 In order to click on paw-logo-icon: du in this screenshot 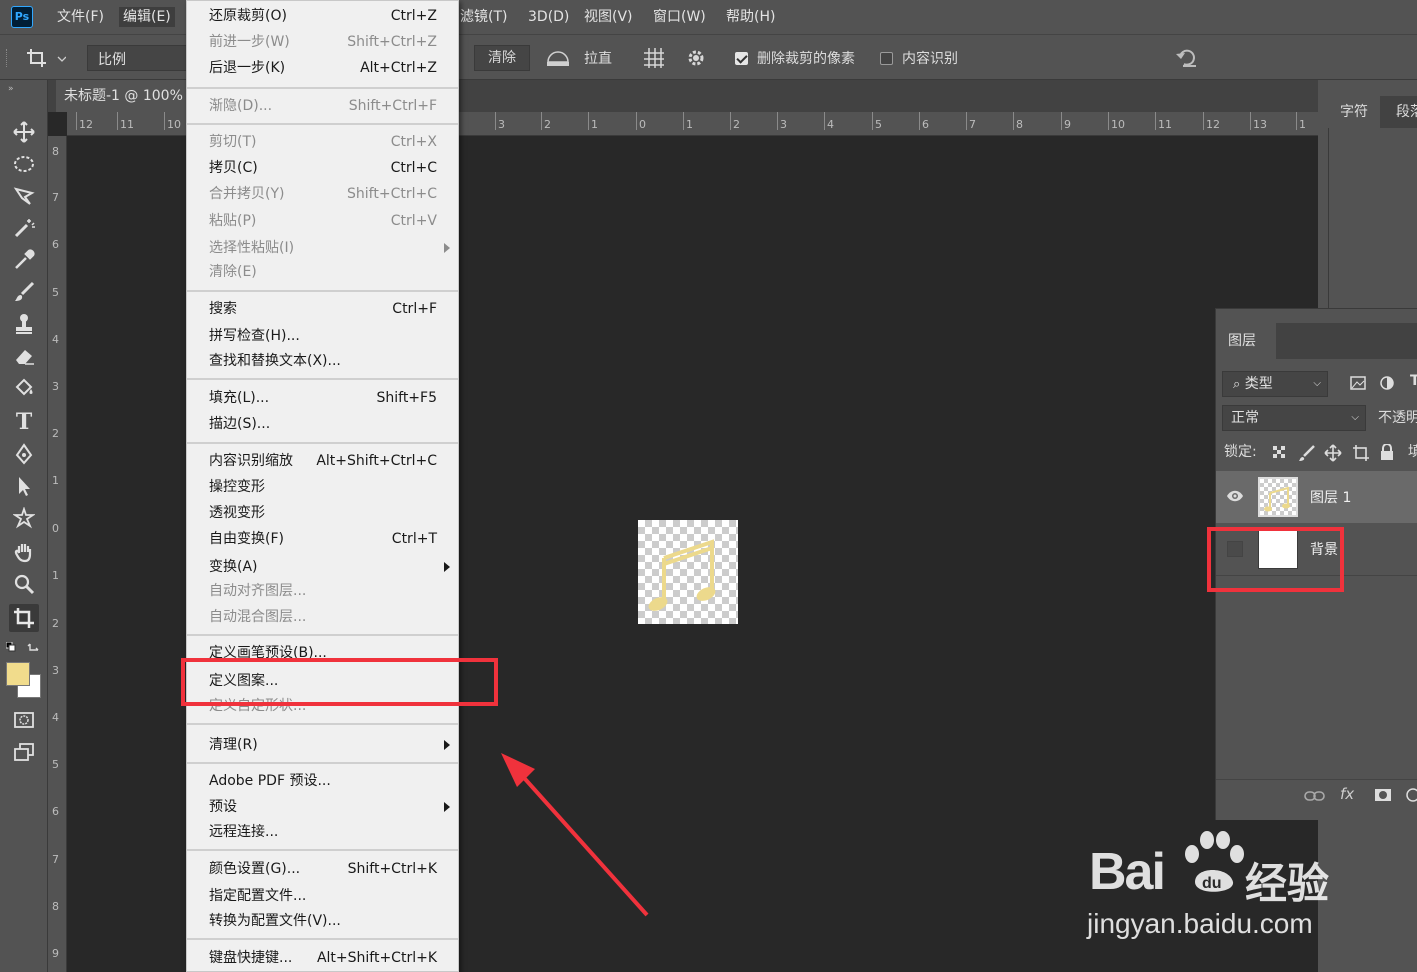, I will do `click(1214, 861)`.